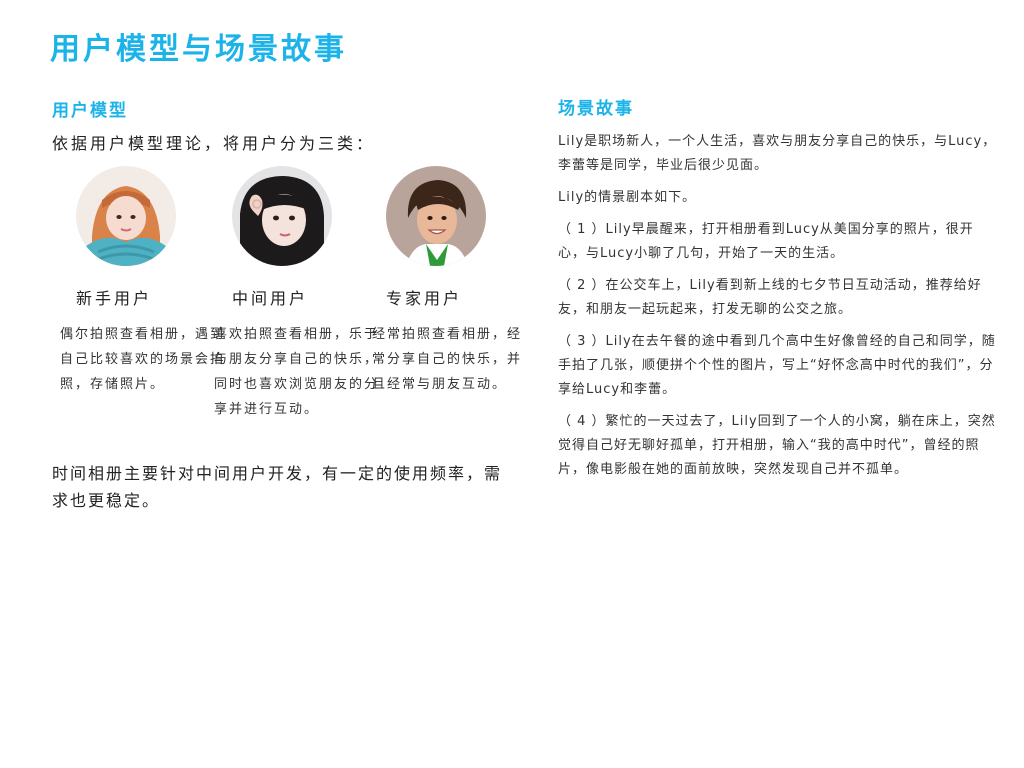 Image resolution: width=1024 pixels, height=768 pixels. Describe the element at coordinates (270, 298) in the screenshot. I see `user-name: 中间用户` at that location.